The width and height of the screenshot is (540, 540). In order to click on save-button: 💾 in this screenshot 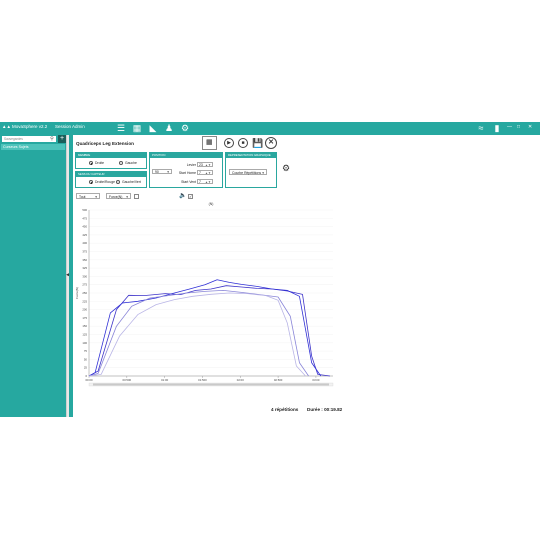, I will do `click(258, 143)`.